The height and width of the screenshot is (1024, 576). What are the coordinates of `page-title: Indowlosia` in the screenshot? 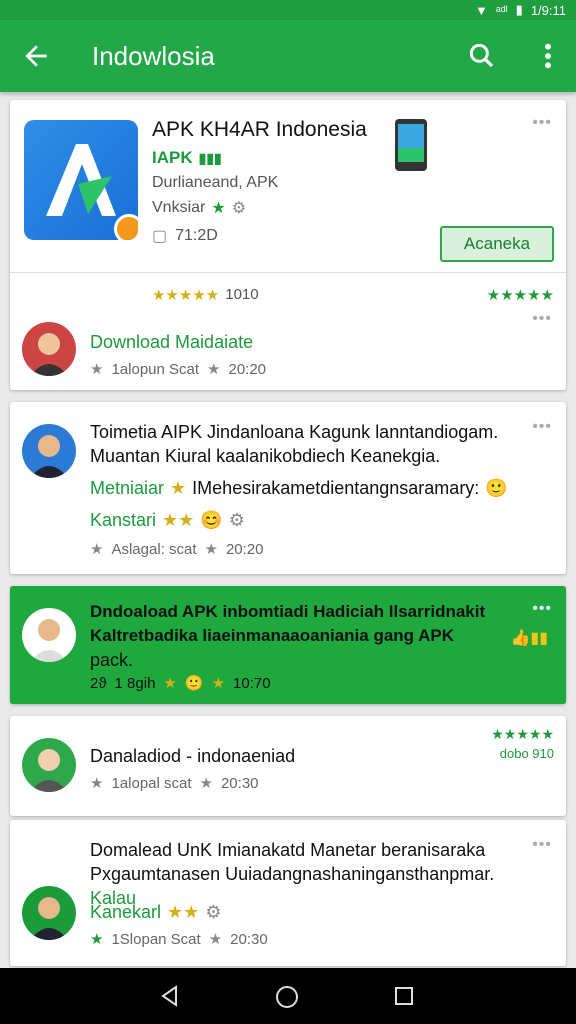 It's located at (153, 56).